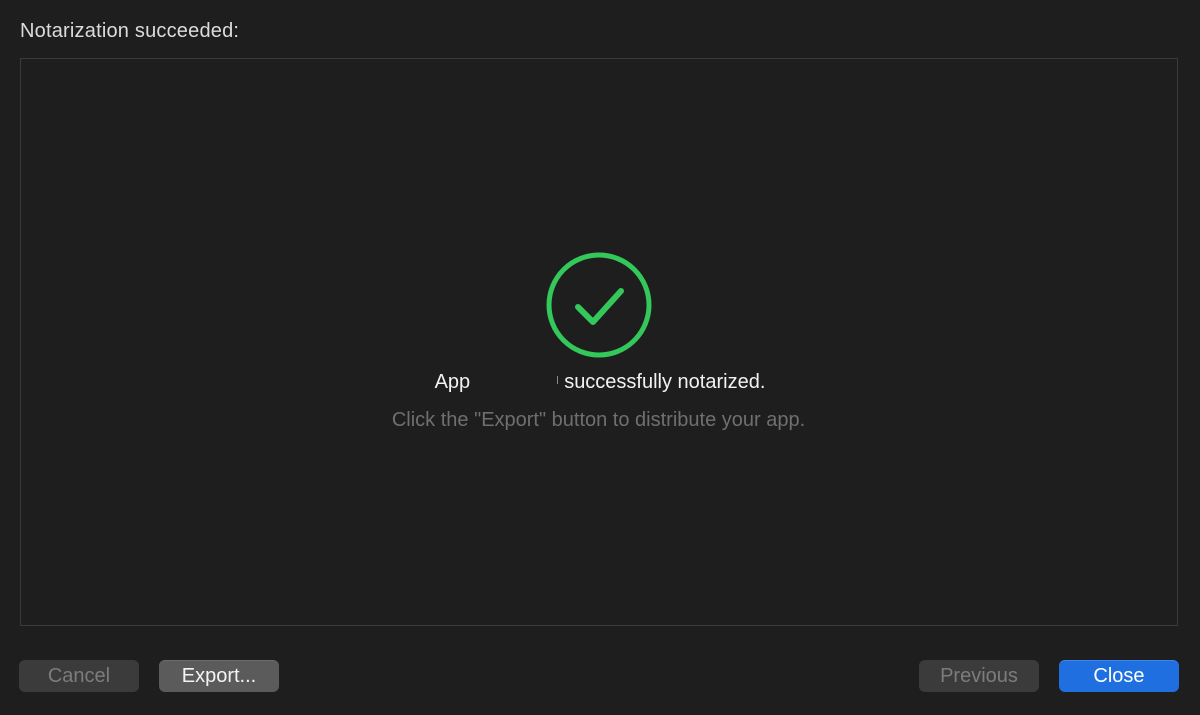  What do you see at coordinates (979, 676) in the screenshot?
I see `previous-button: Previous` at bounding box center [979, 676].